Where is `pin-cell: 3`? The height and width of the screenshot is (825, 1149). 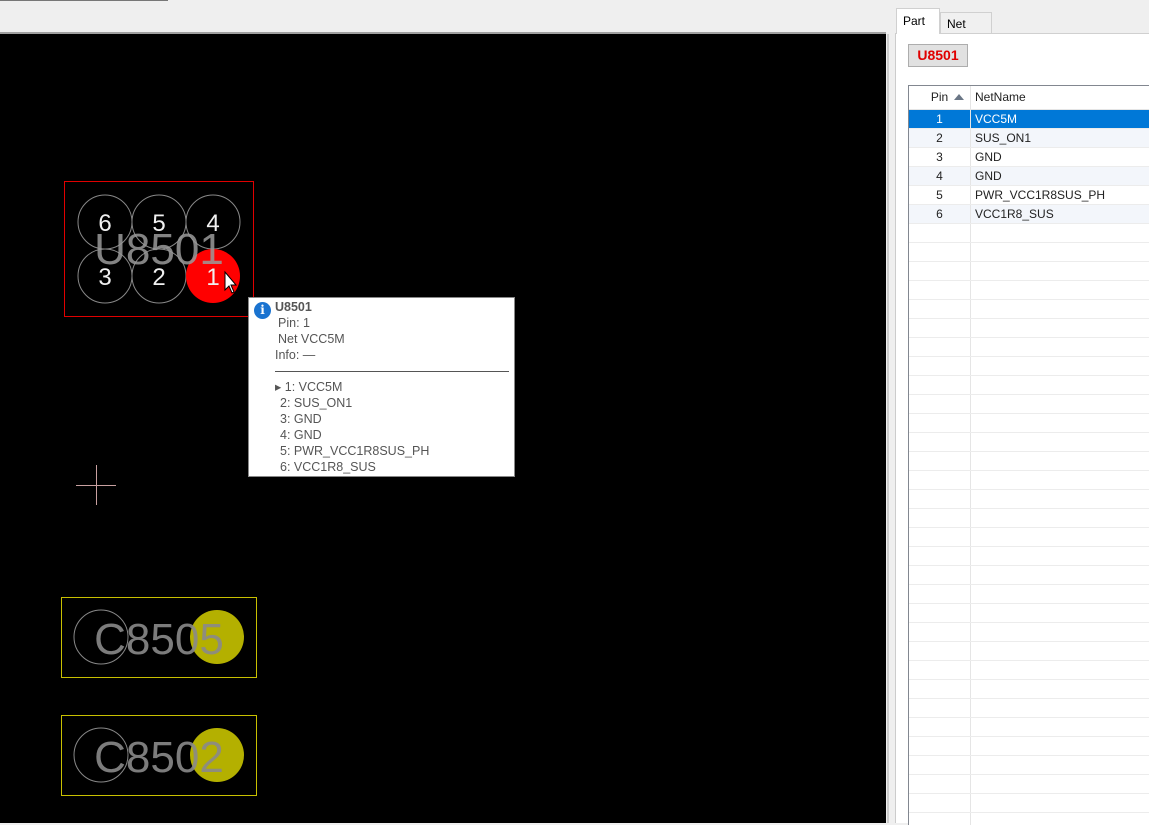 pin-cell: 3 is located at coordinates (940, 157).